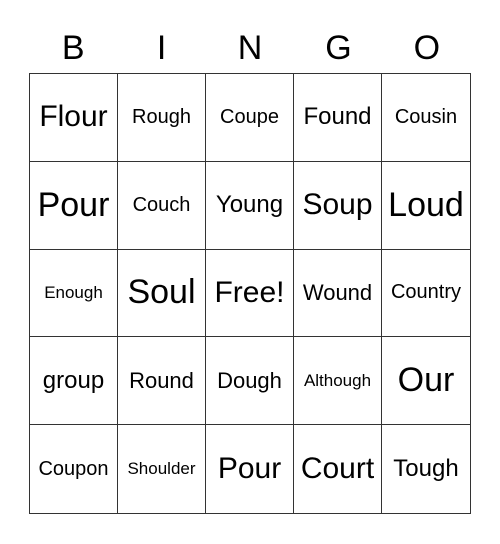 Image resolution: width=500 pixels, height=544 pixels. What do you see at coordinates (250, 381) in the screenshot?
I see `bingo-cell: Dough` at bounding box center [250, 381].